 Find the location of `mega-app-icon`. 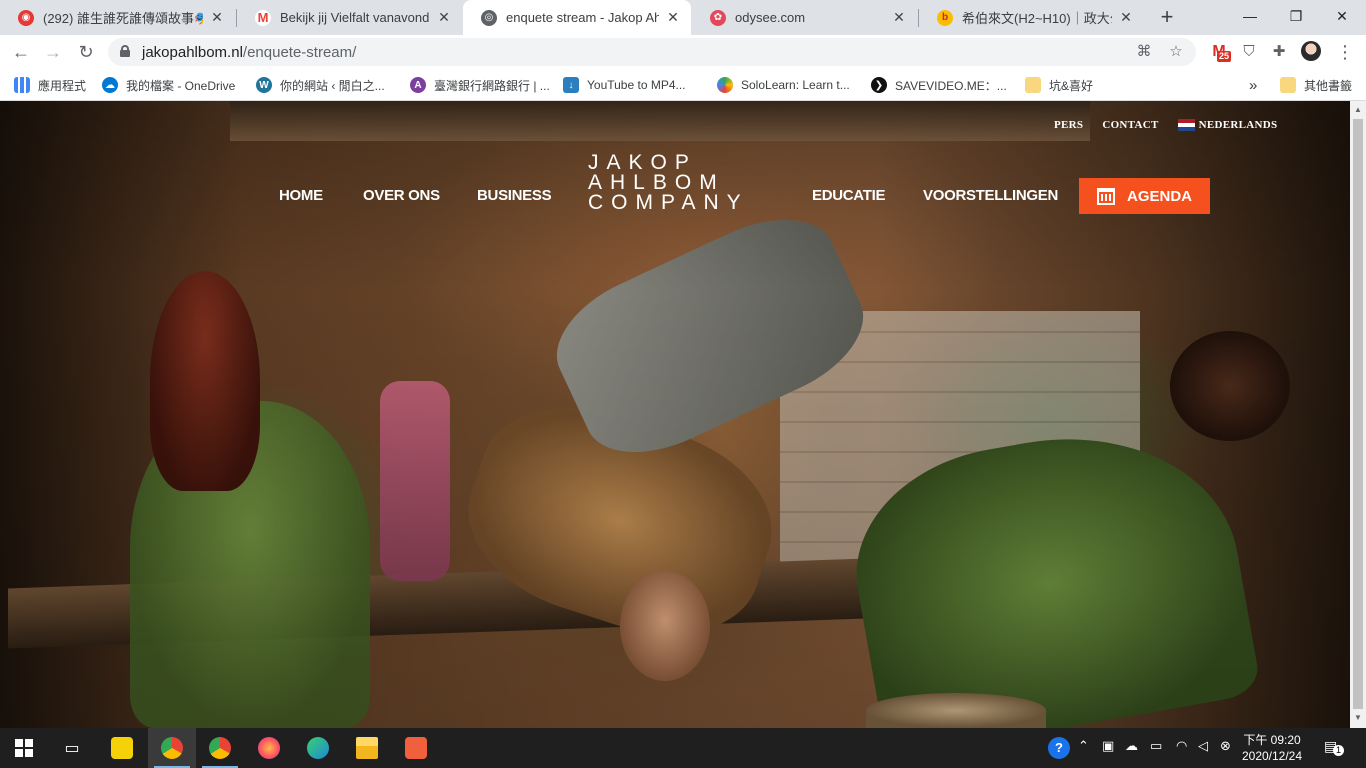

mega-app-icon is located at coordinates (416, 748).